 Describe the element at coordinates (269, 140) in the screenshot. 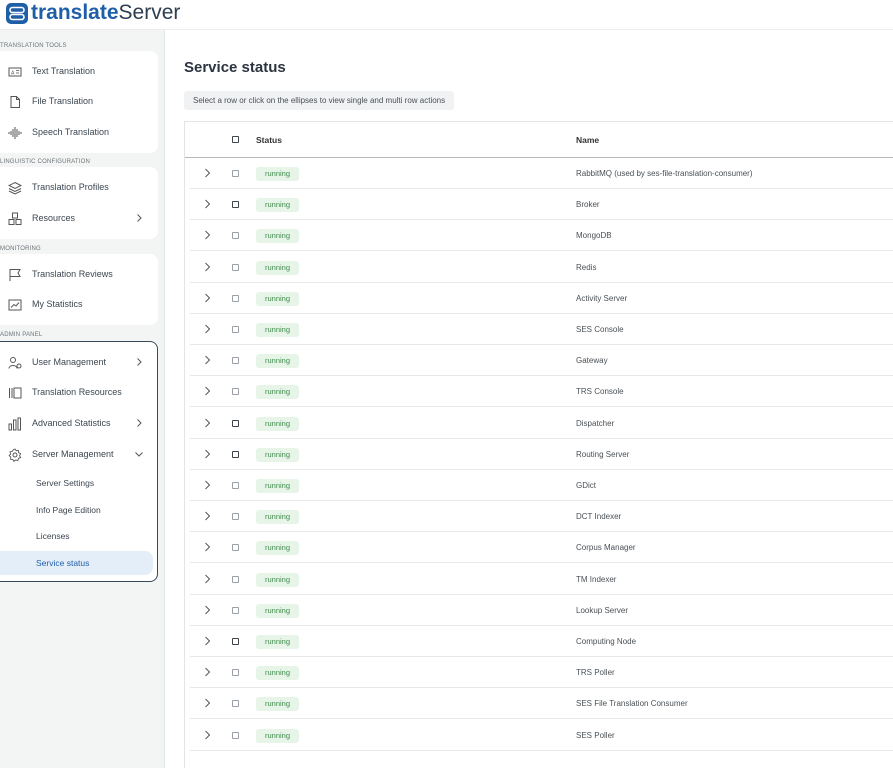

I see `column-header-status: Status` at that location.